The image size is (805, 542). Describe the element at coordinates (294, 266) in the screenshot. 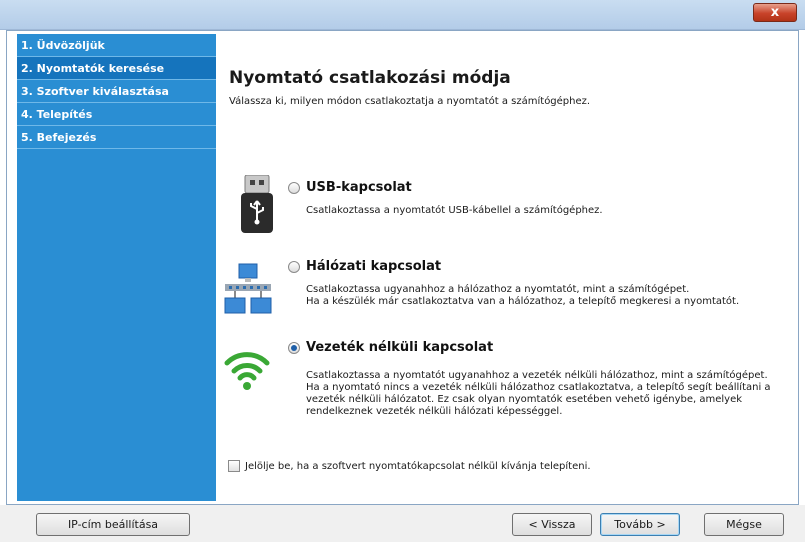

I see `network-radio` at that location.